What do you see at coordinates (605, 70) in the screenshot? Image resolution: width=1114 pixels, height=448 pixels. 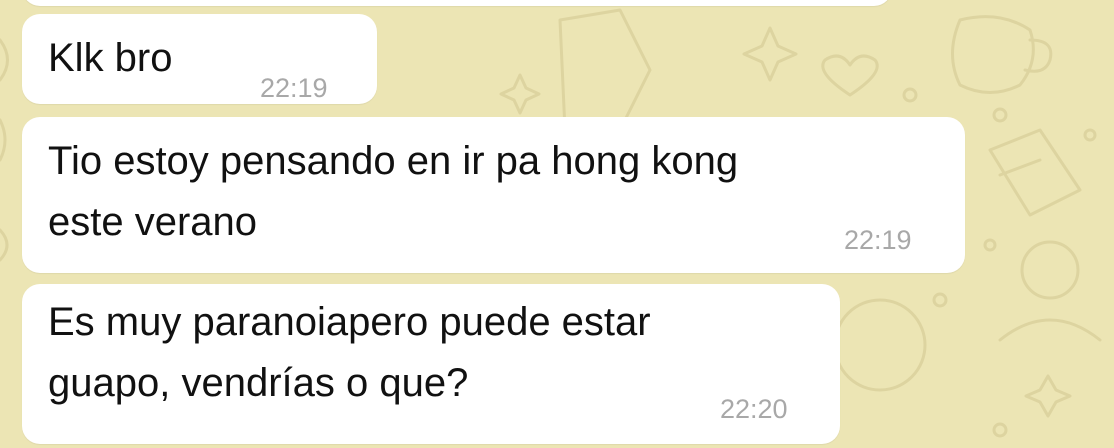 I see `phone-doodle-icon` at bounding box center [605, 70].